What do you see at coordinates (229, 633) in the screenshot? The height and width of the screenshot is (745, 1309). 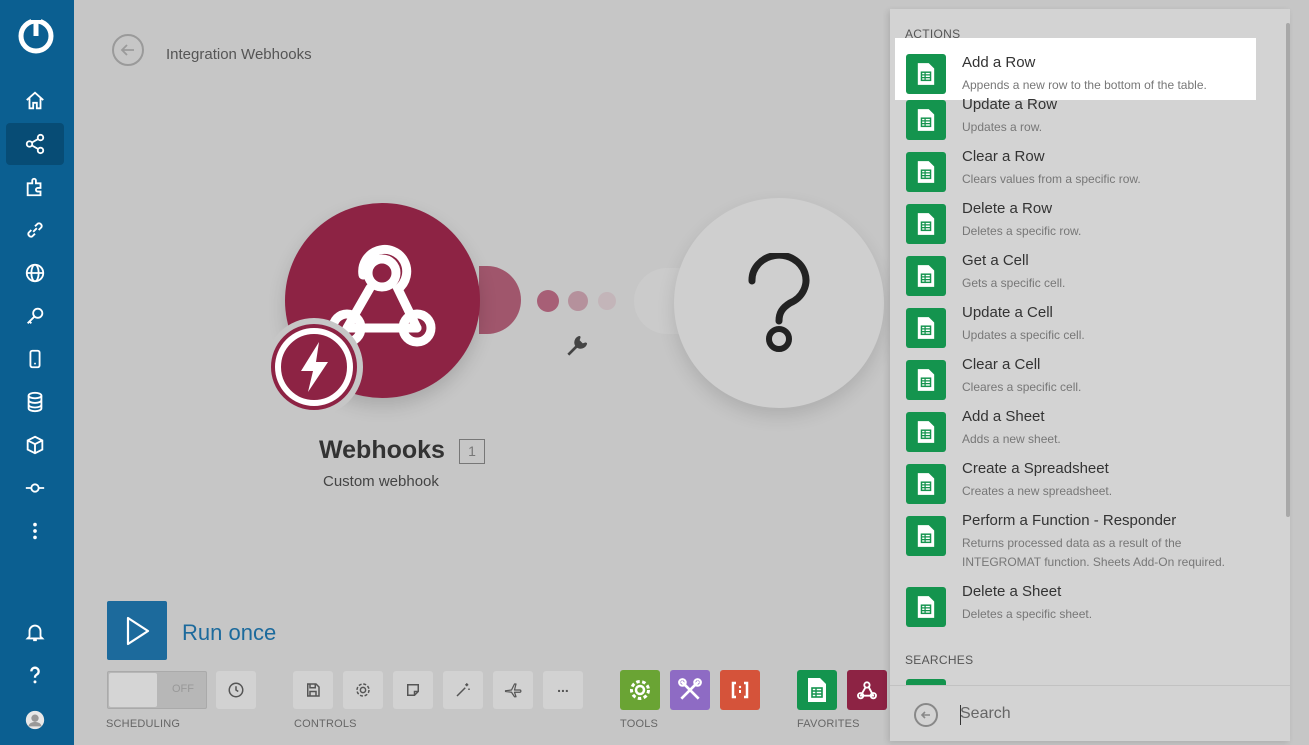 I see `run-once-label: Run once` at bounding box center [229, 633].